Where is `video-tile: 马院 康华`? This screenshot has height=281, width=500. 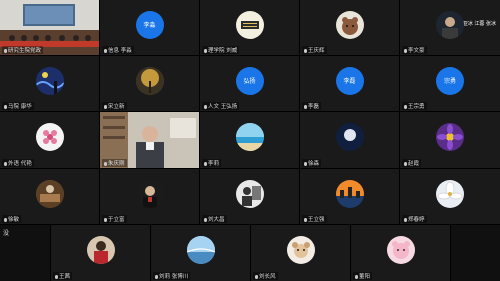
video-tile: 马院 康华 is located at coordinates (49, 83).